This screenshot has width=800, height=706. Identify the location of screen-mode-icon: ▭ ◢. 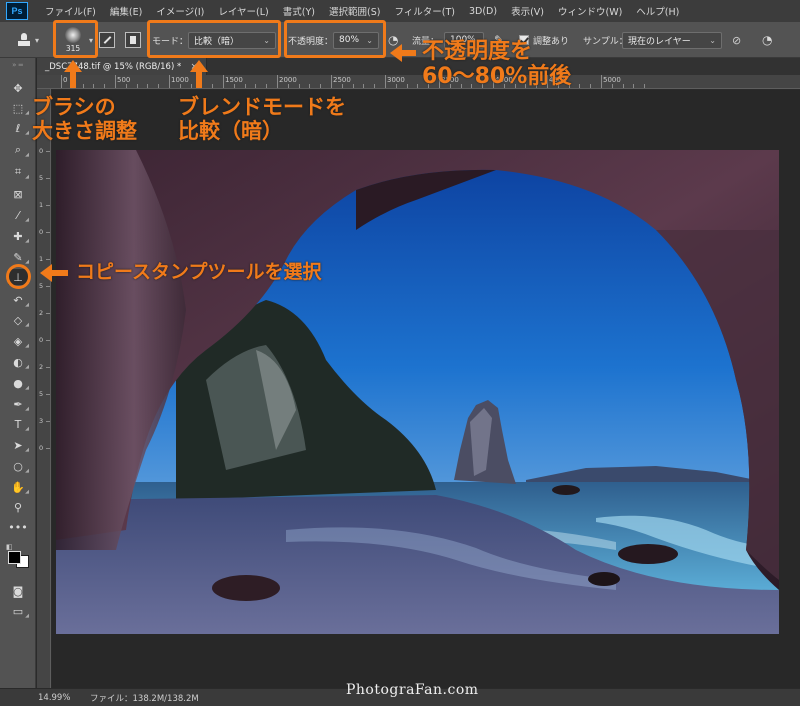
(18, 611).